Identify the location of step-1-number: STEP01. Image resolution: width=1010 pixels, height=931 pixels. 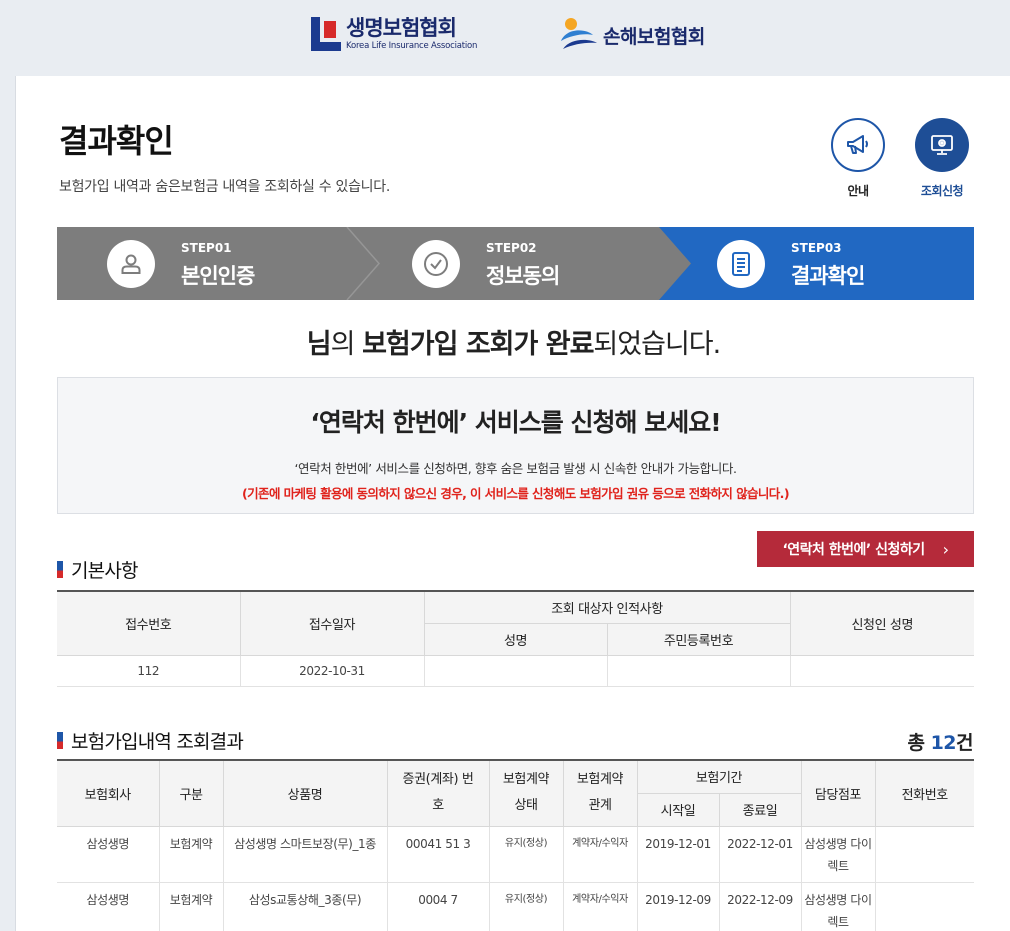
(206, 248).